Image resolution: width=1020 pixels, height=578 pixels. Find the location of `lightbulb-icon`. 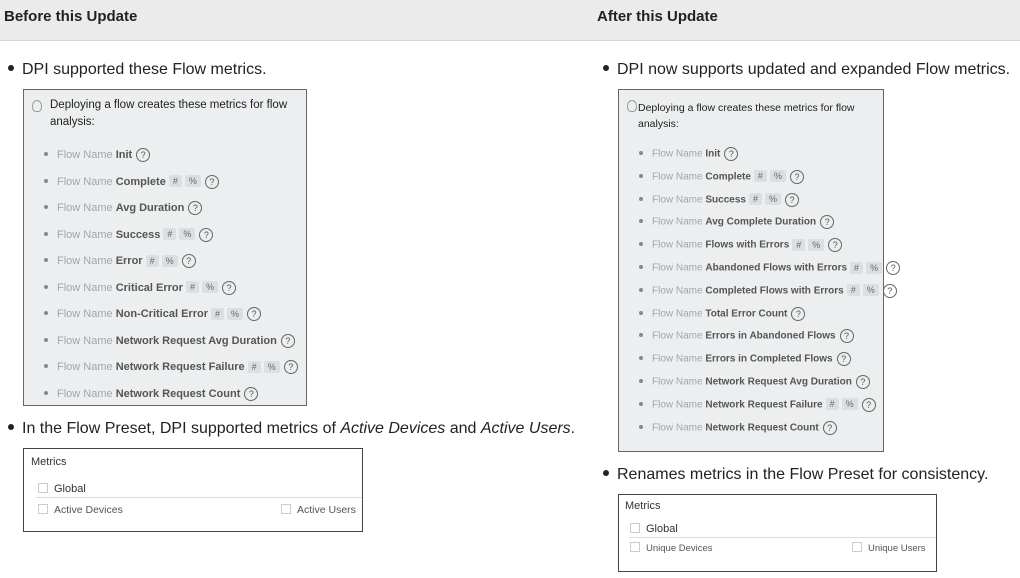

lightbulb-icon is located at coordinates (632, 106).